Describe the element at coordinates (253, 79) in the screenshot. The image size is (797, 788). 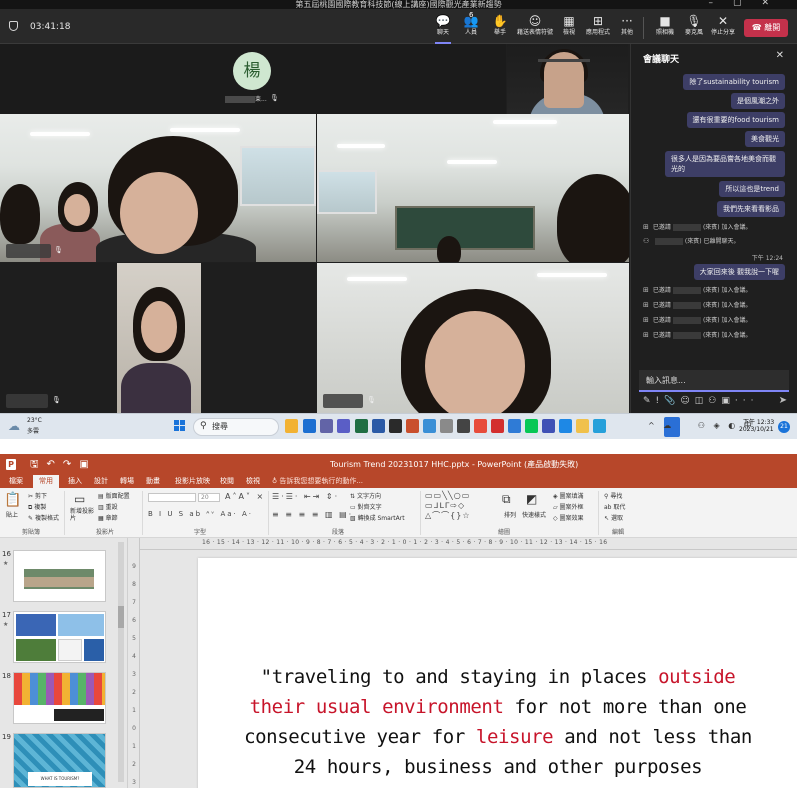
I see `participant-tile-avatar: 楊 束... 🎙` at that location.